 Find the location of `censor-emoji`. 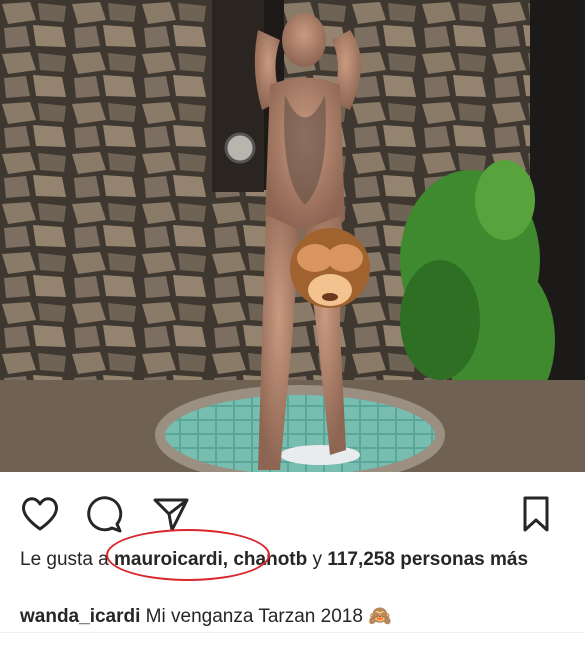

censor-emoji is located at coordinates (330, 268).